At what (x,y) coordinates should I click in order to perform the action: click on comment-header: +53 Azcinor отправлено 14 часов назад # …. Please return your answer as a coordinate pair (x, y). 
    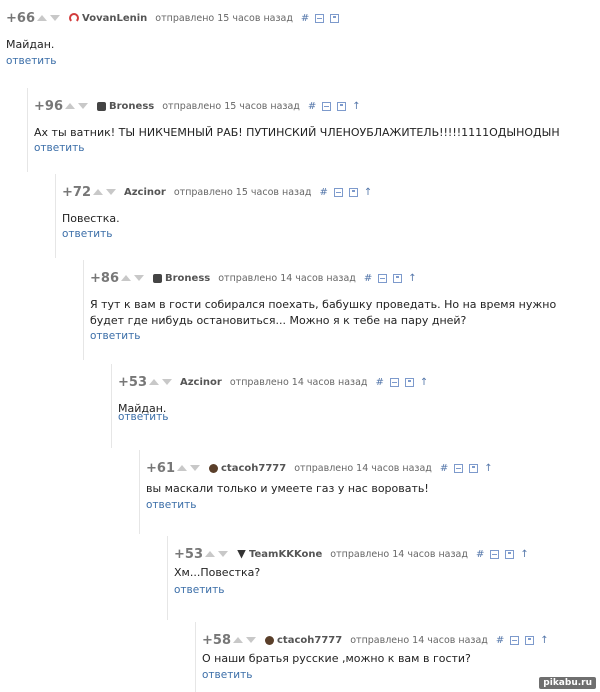
    Looking at the image, I should click on (359, 382).